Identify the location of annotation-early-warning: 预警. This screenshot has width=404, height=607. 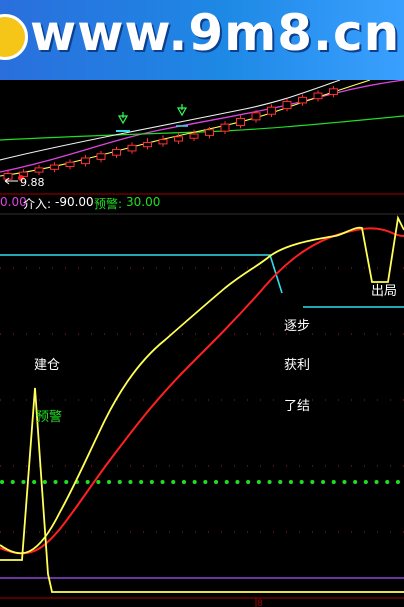
(49, 417).